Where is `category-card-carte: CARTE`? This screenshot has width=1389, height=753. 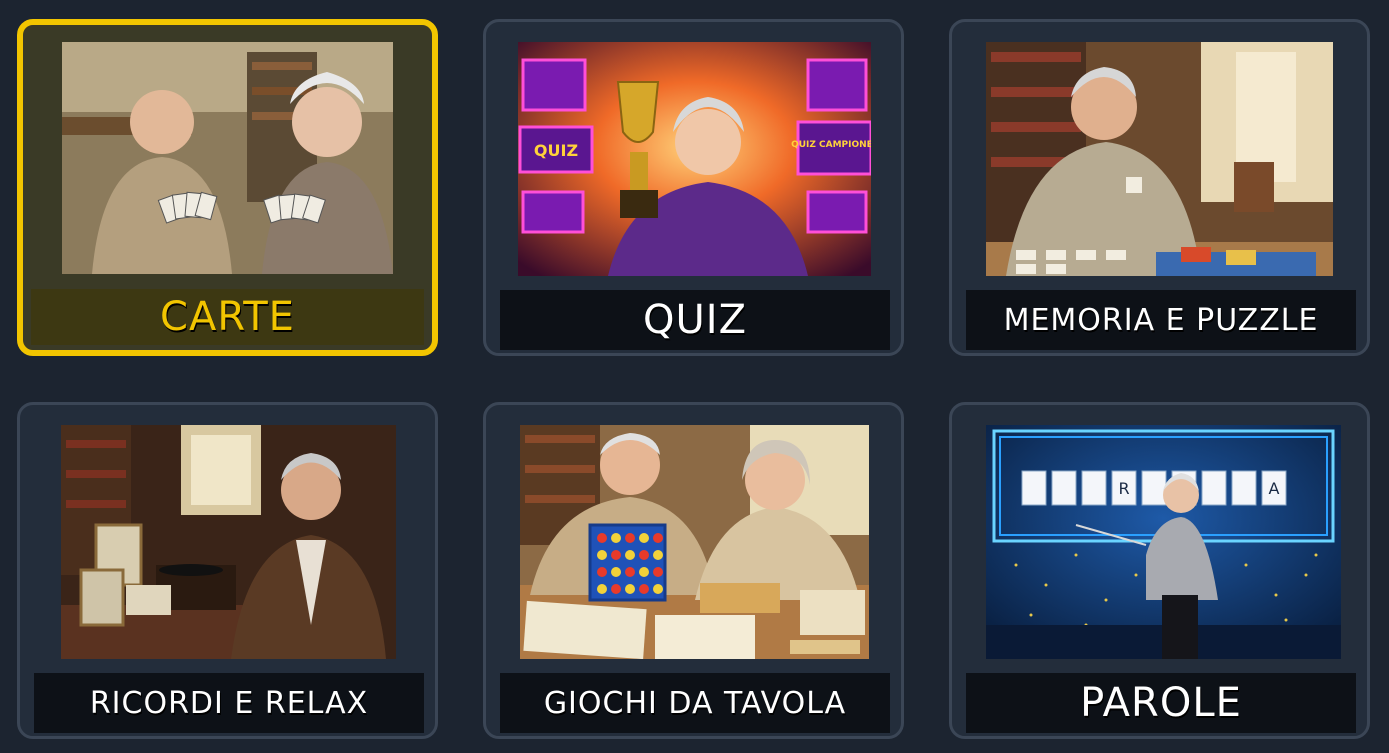
category-card-carte: CARTE is located at coordinates (227, 187).